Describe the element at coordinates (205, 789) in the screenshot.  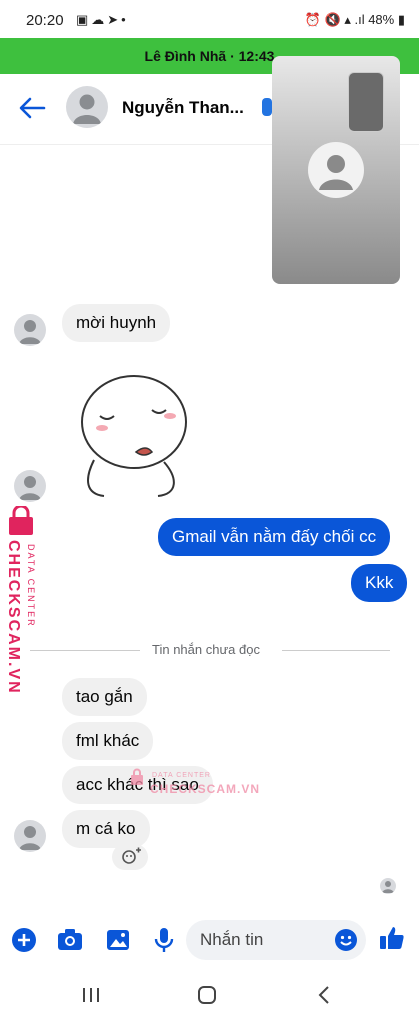
I see `watermark-overlay-brand: CHECKSCAM.VN` at that location.